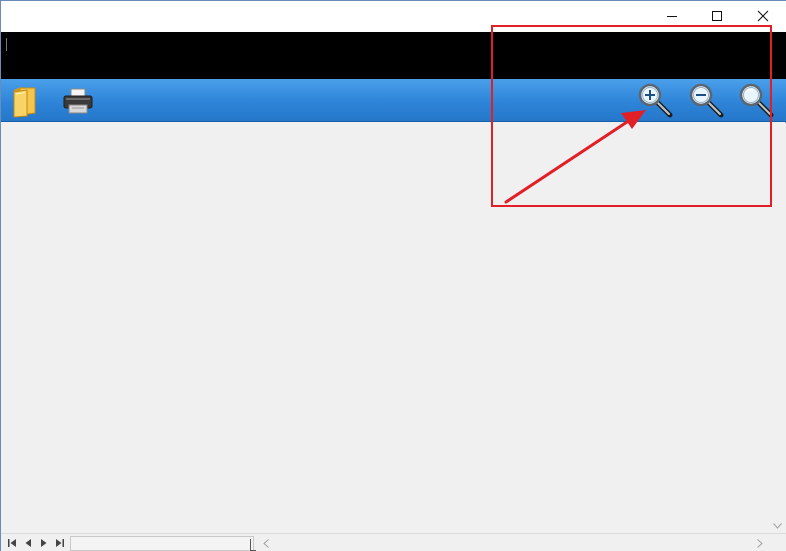  I want to click on first-page-button, so click(12, 543).